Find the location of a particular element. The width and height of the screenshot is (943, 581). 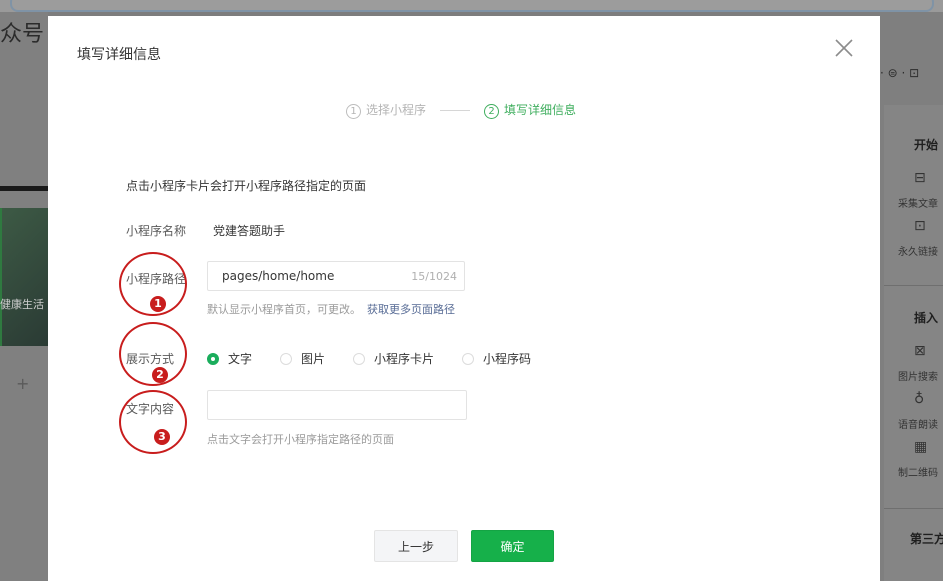

radio-label: 文字 is located at coordinates (240, 359).